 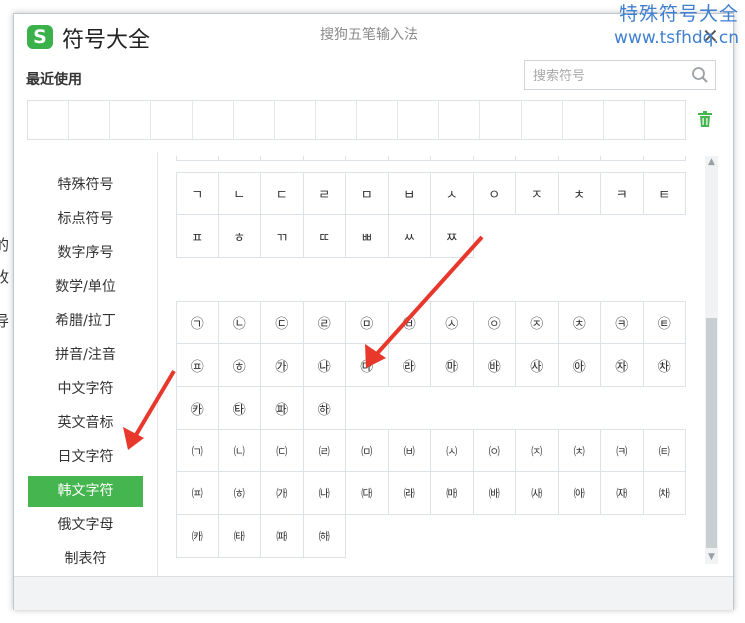 What do you see at coordinates (197, 322) in the screenshot?
I see `symbol-cell: ㉠` at bounding box center [197, 322].